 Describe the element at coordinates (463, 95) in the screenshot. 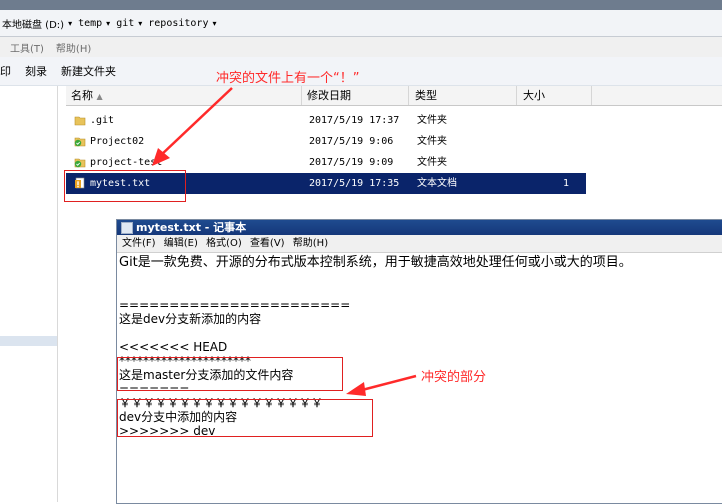

I see `column-type: 类型` at that location.